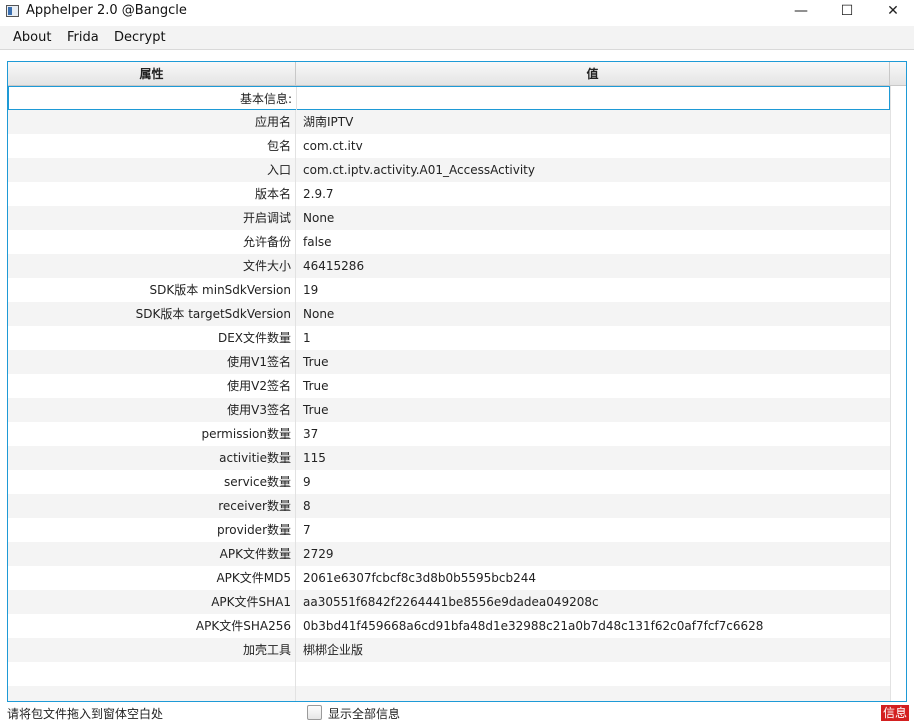  I want to click on table-row: 使用V1签名 True, so click(449, 362).